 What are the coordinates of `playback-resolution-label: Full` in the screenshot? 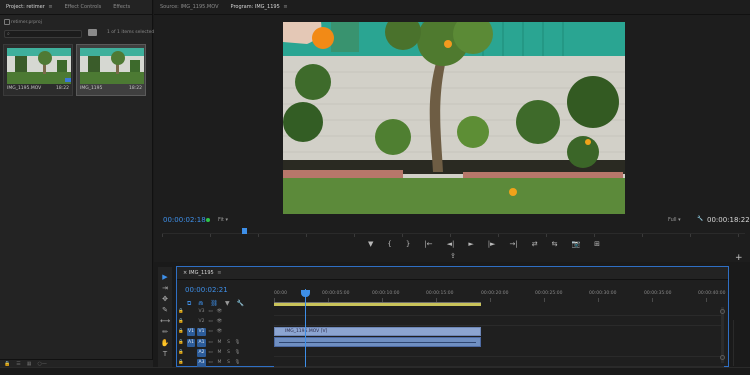 It's located at (672, 220).